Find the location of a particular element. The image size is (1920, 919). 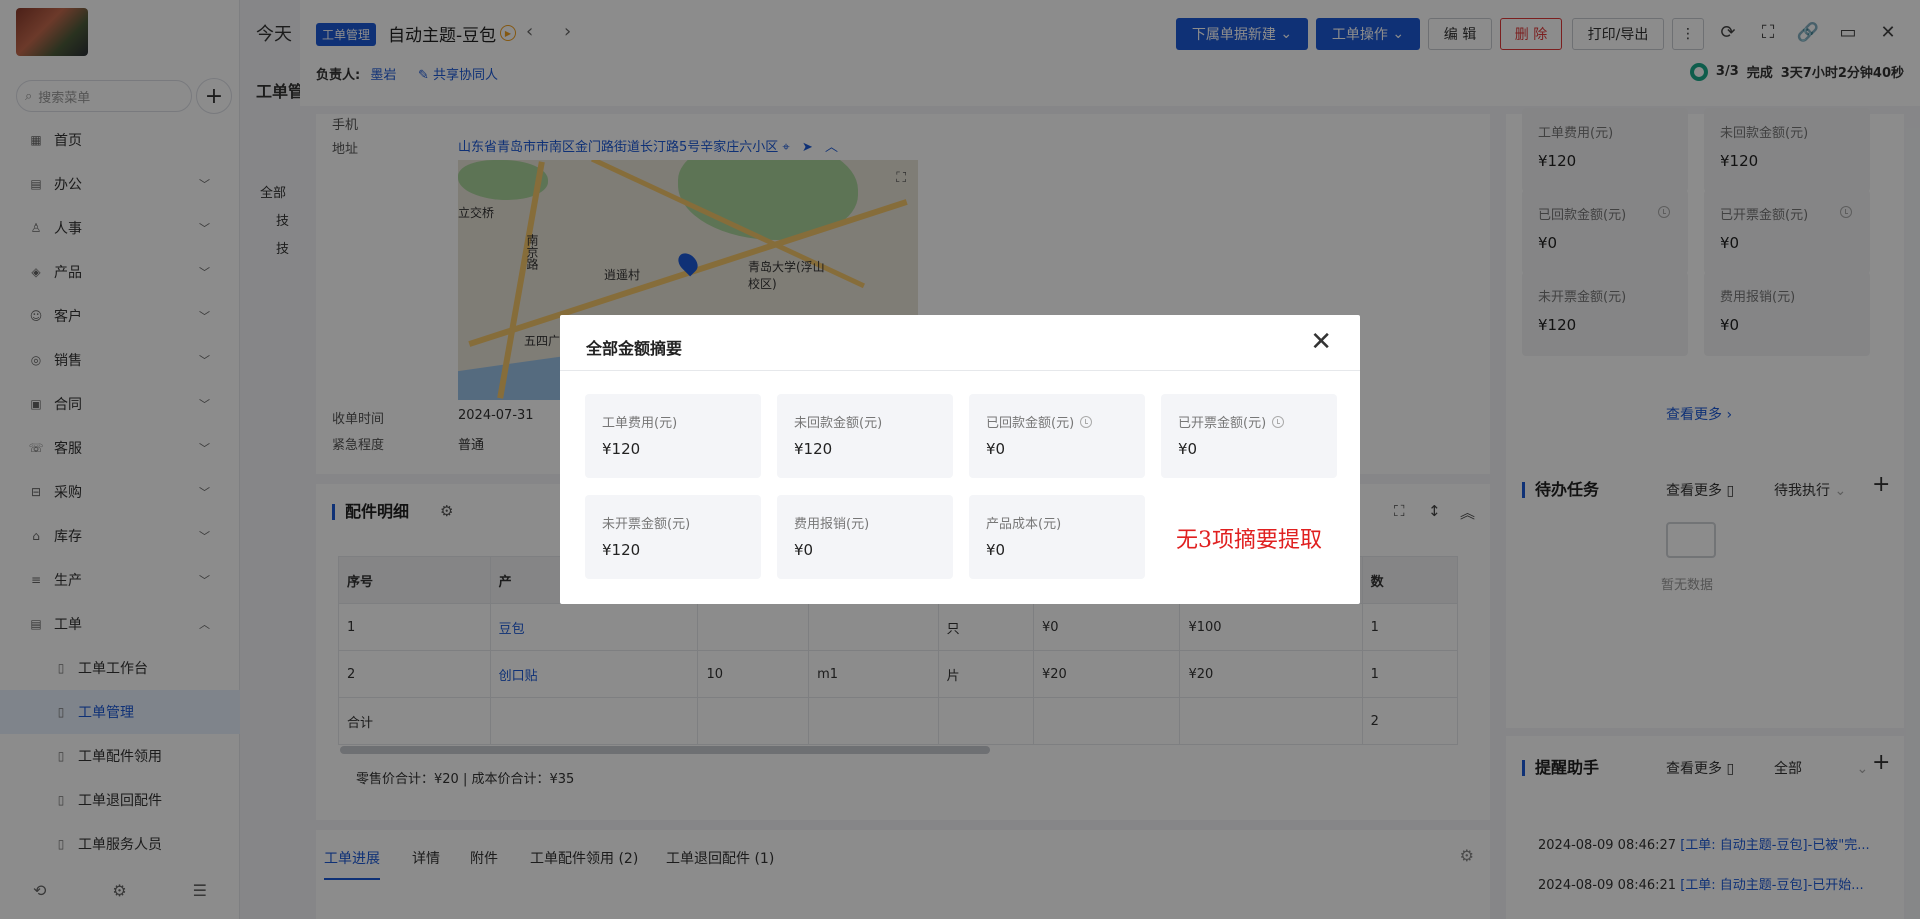

stat-label: 产品成本(元) is located at coordinates (1024, 524).